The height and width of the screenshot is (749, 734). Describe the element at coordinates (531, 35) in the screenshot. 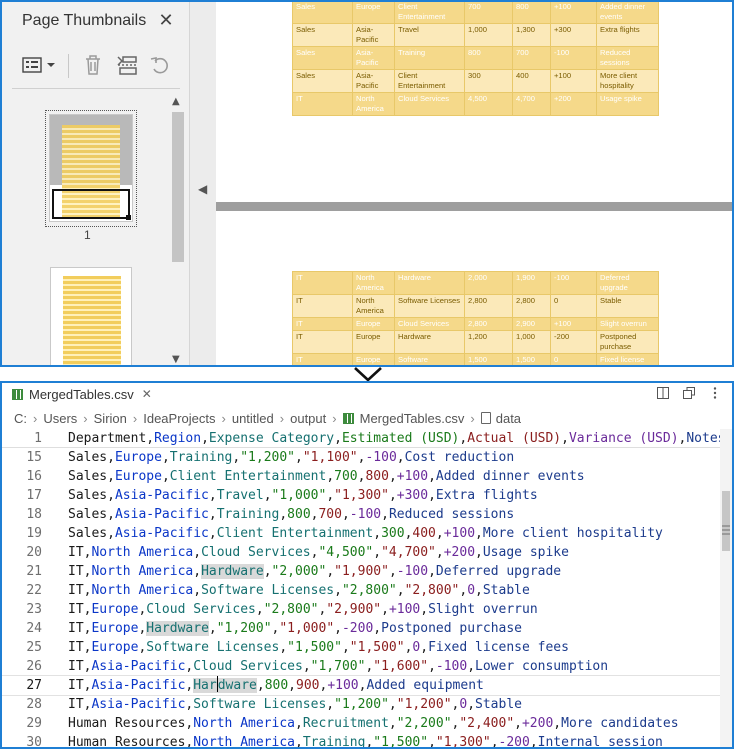

I see `pdf-table-cell: 1,300` at that location.